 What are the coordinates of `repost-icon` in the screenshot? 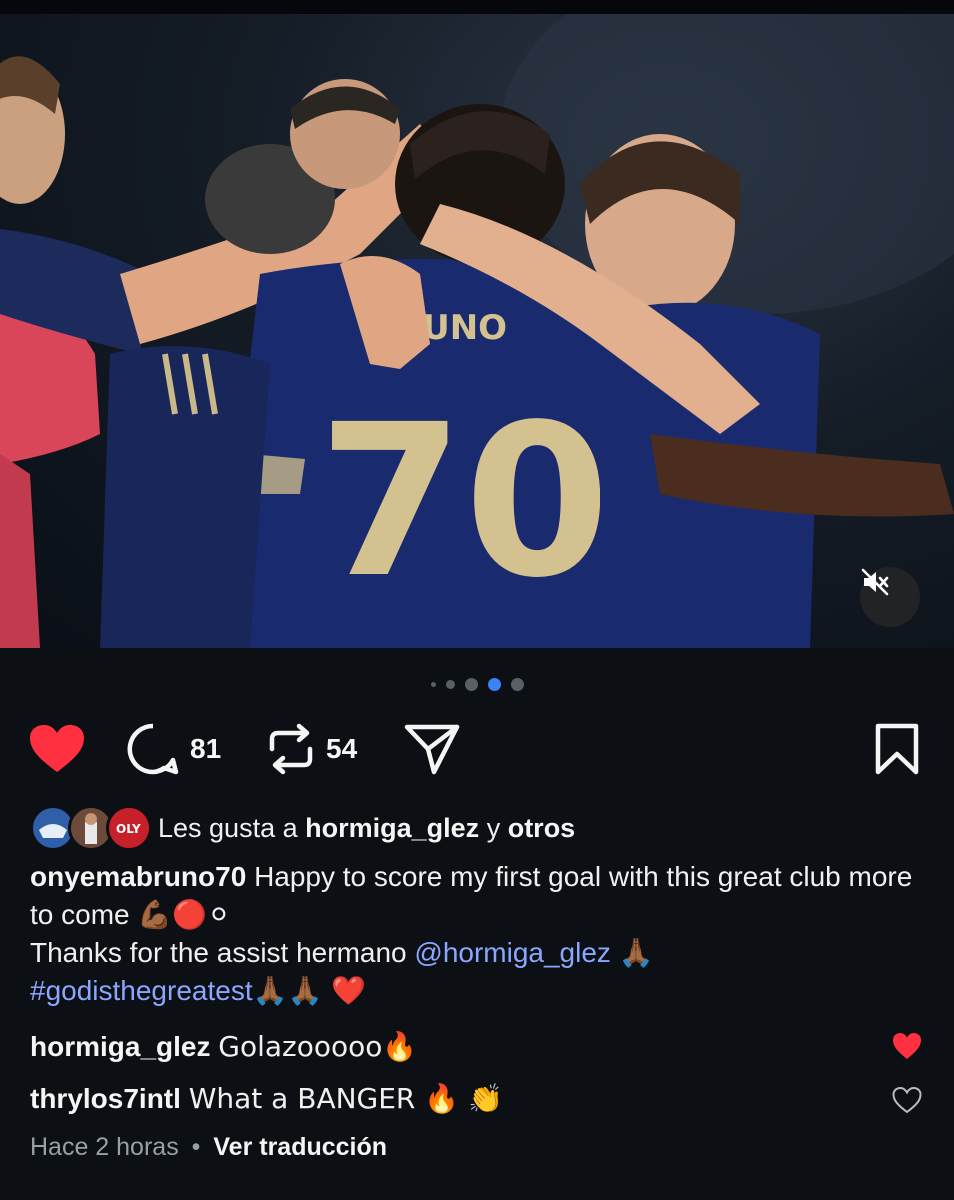 It's located at (291, 749).